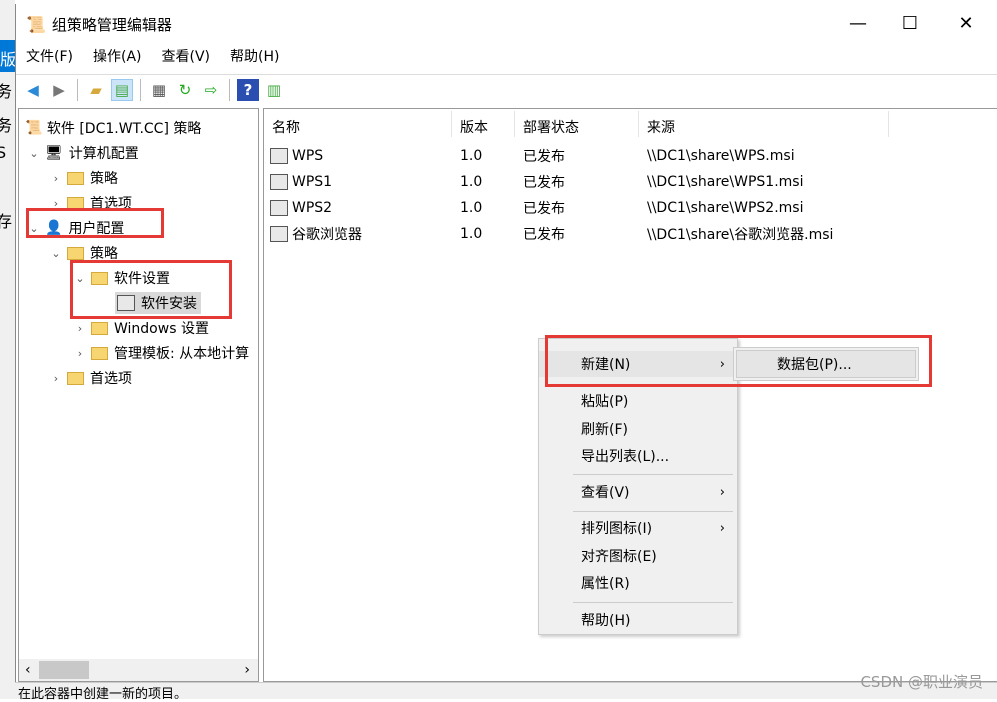 Image resolution: width=997 pixels, height=702 pixels. I want to click on table-row: 谷歌浏览器 1.0 已发布 \\DC1\share\谷歌浏览器.msi, so click(601, 234).